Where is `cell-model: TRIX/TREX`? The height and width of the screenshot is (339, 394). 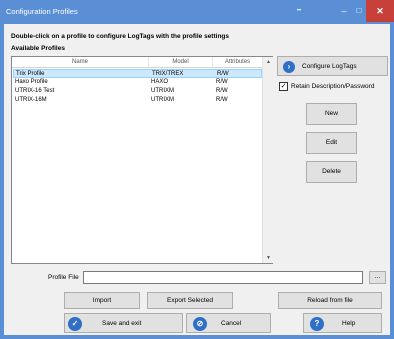 cell-model: TRIX/TREX is located at coordinates (168, 74).